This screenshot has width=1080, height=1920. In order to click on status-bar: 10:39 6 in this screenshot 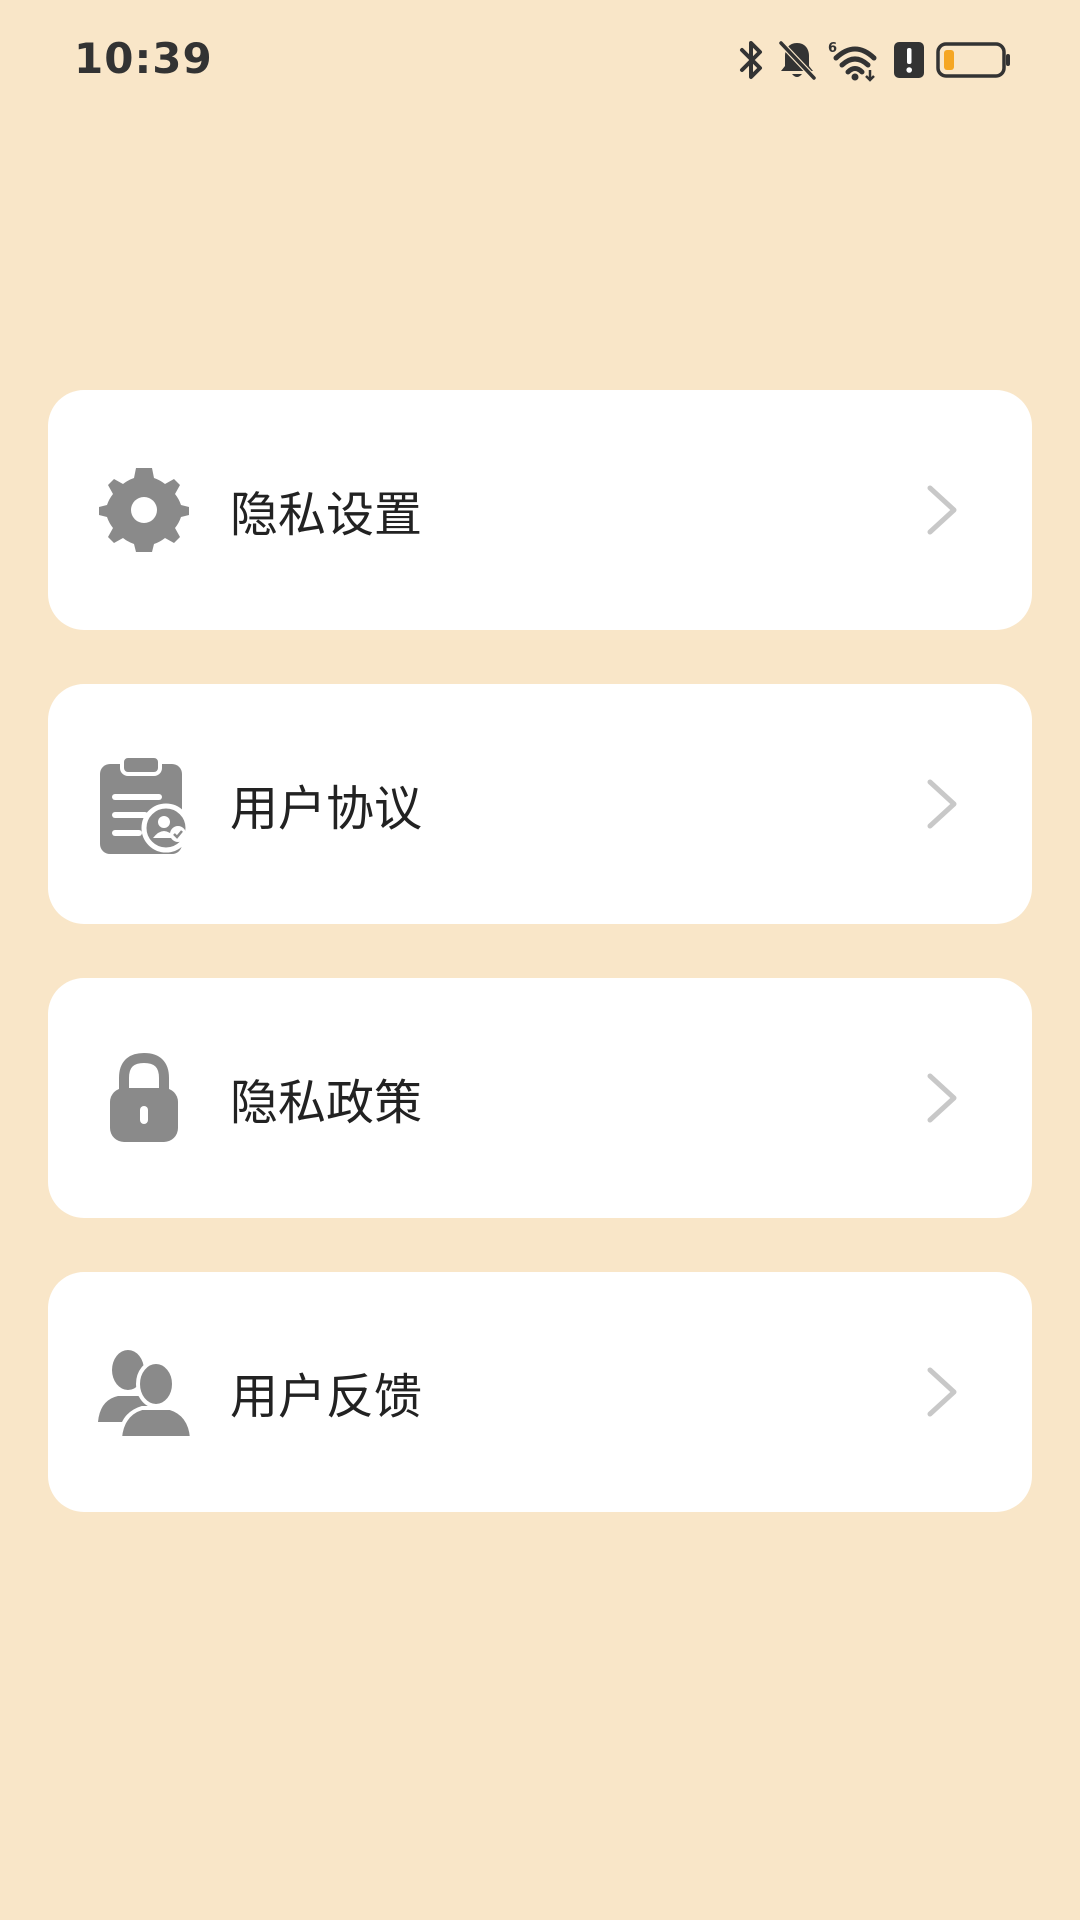, I will do `click(540, 60)`.